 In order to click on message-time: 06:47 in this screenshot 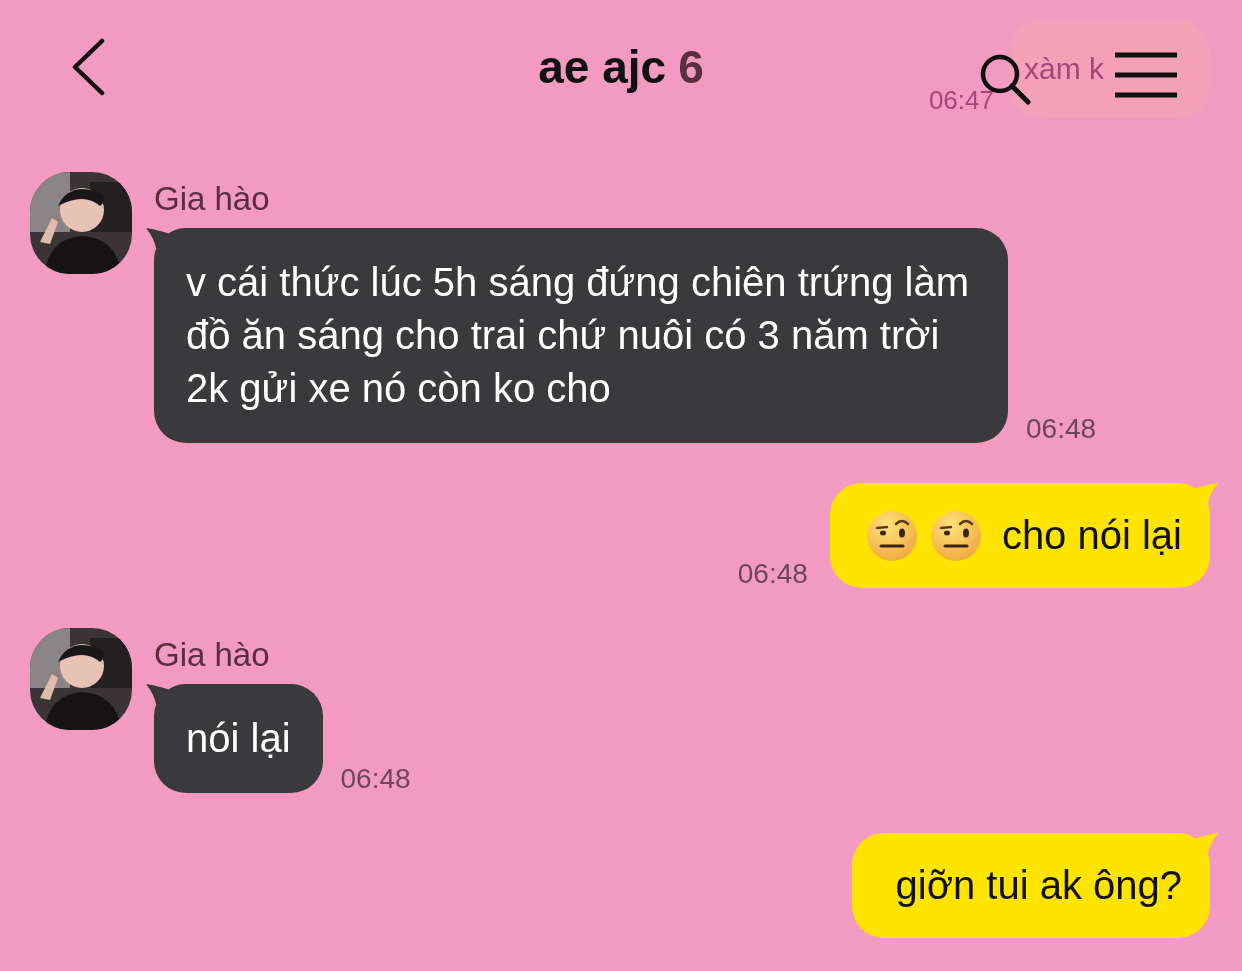, I will do `click(961, 100)`.